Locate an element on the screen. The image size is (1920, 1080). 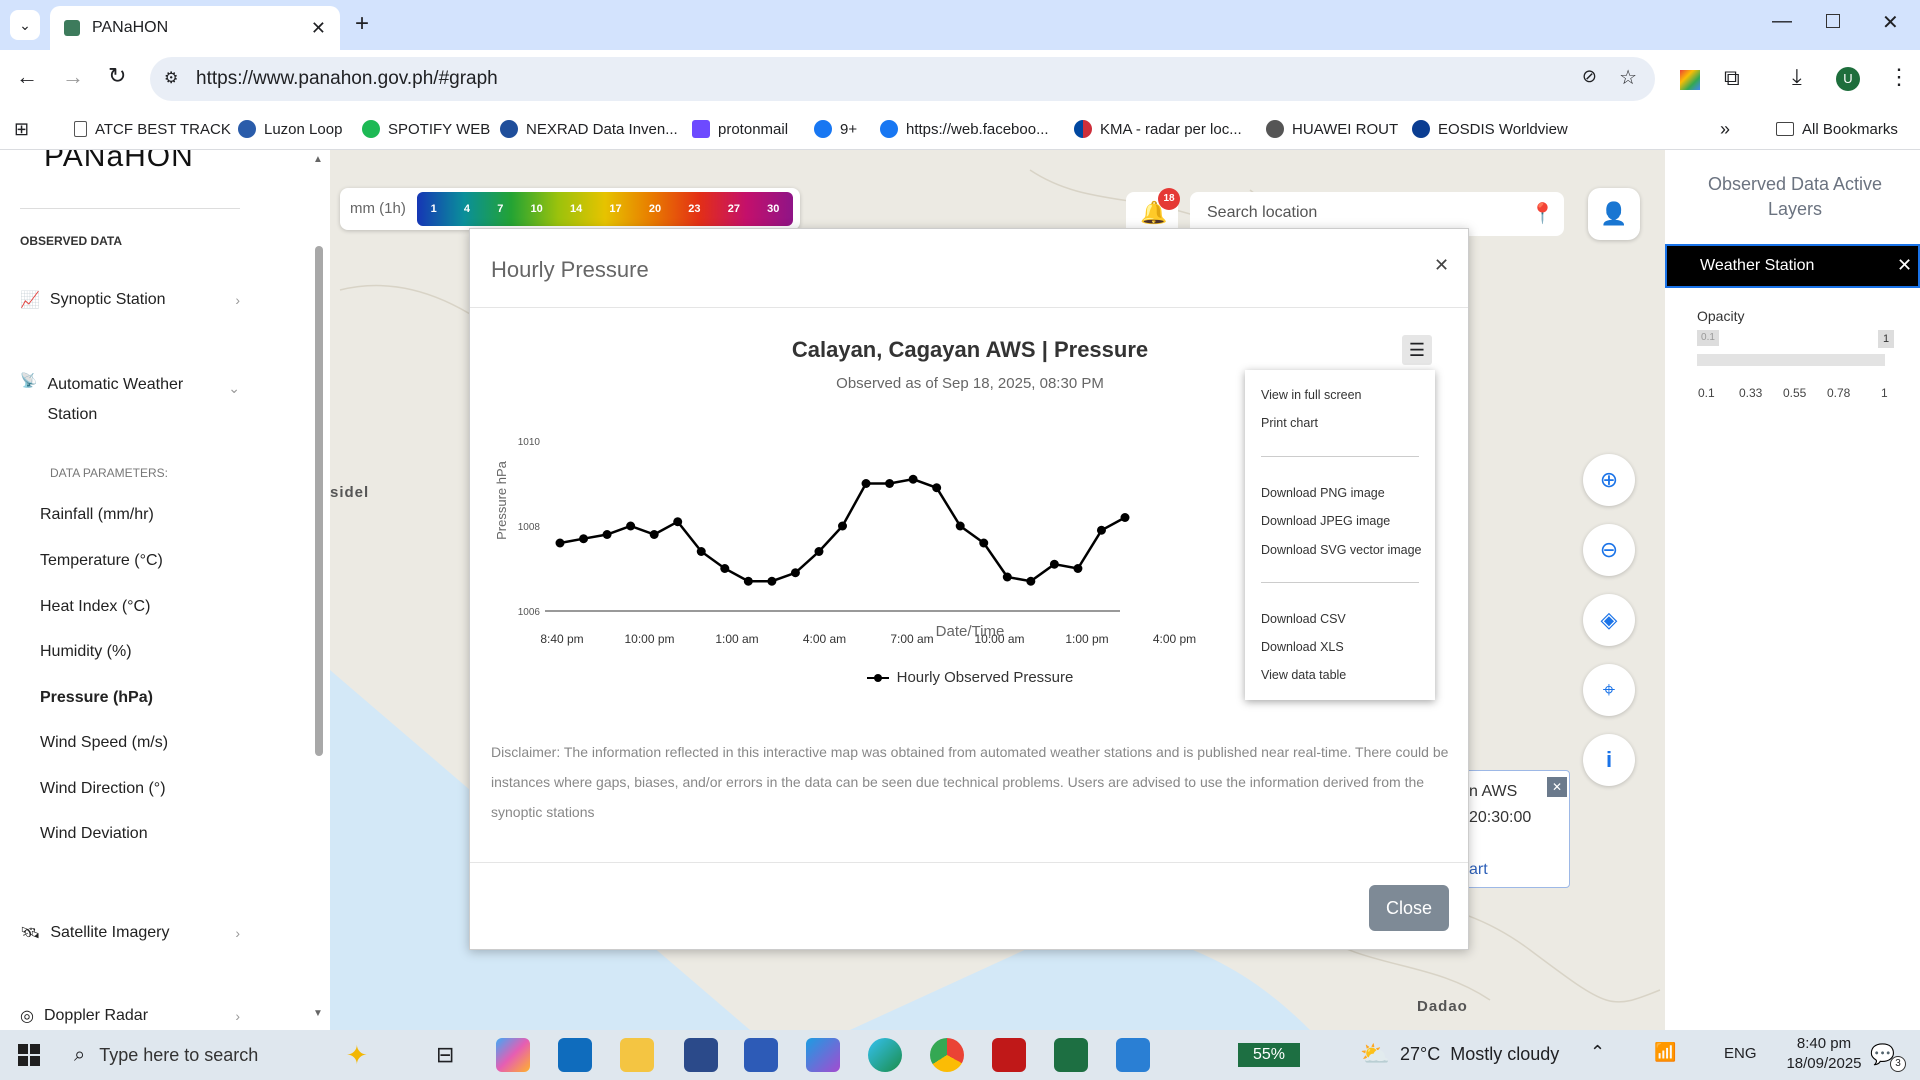
menu-download-svg: Download SVG vector image is located at coordinates (1341, 550).